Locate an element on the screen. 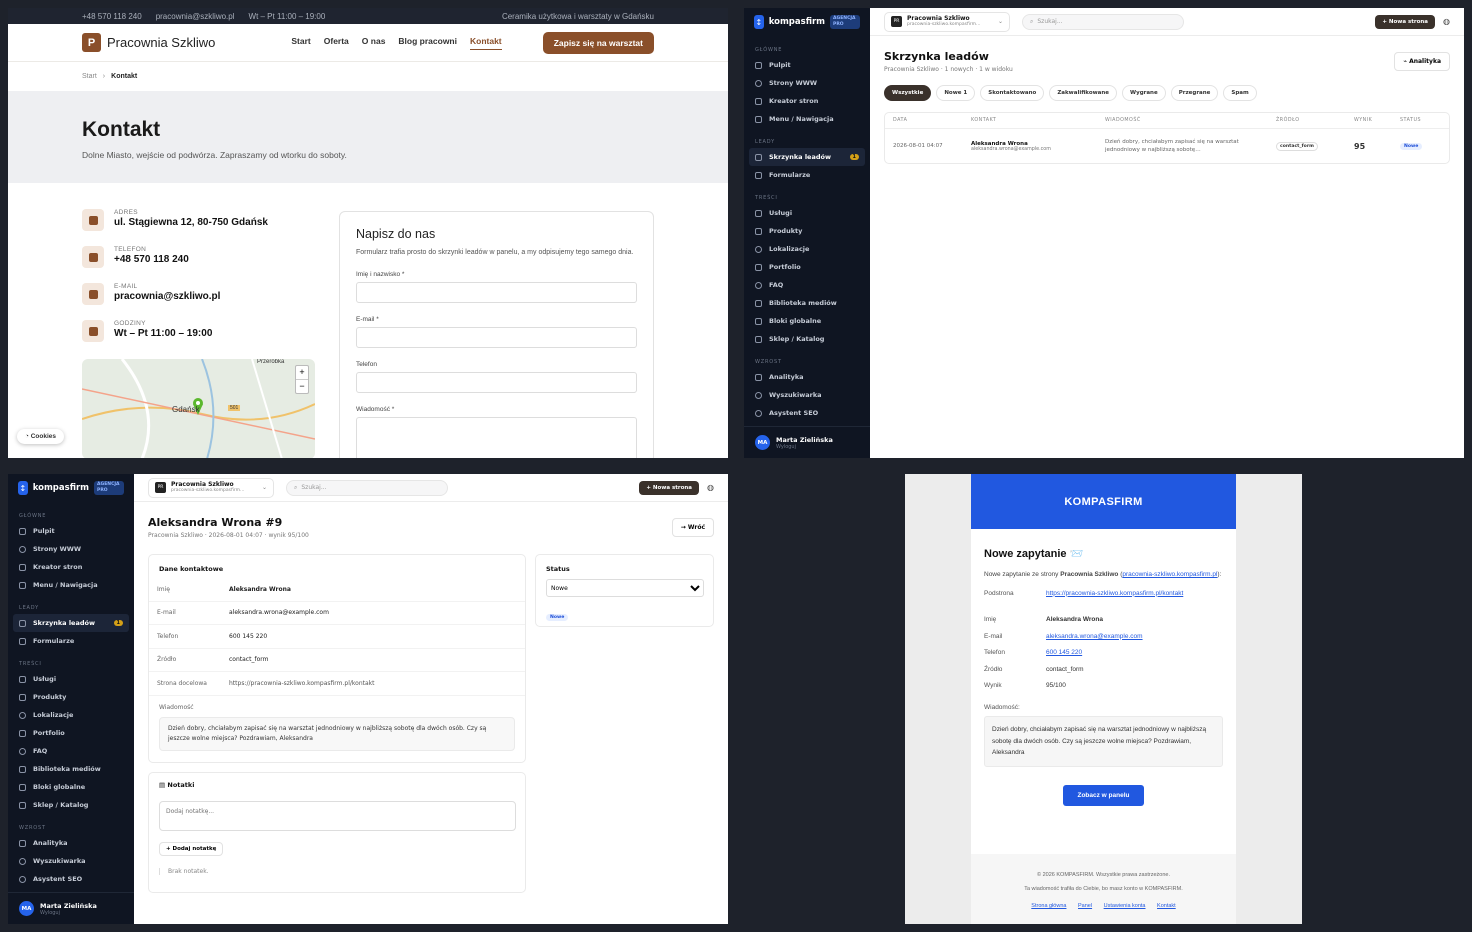  col-contact: KONTAKT is located at coordinates (1038, 120).